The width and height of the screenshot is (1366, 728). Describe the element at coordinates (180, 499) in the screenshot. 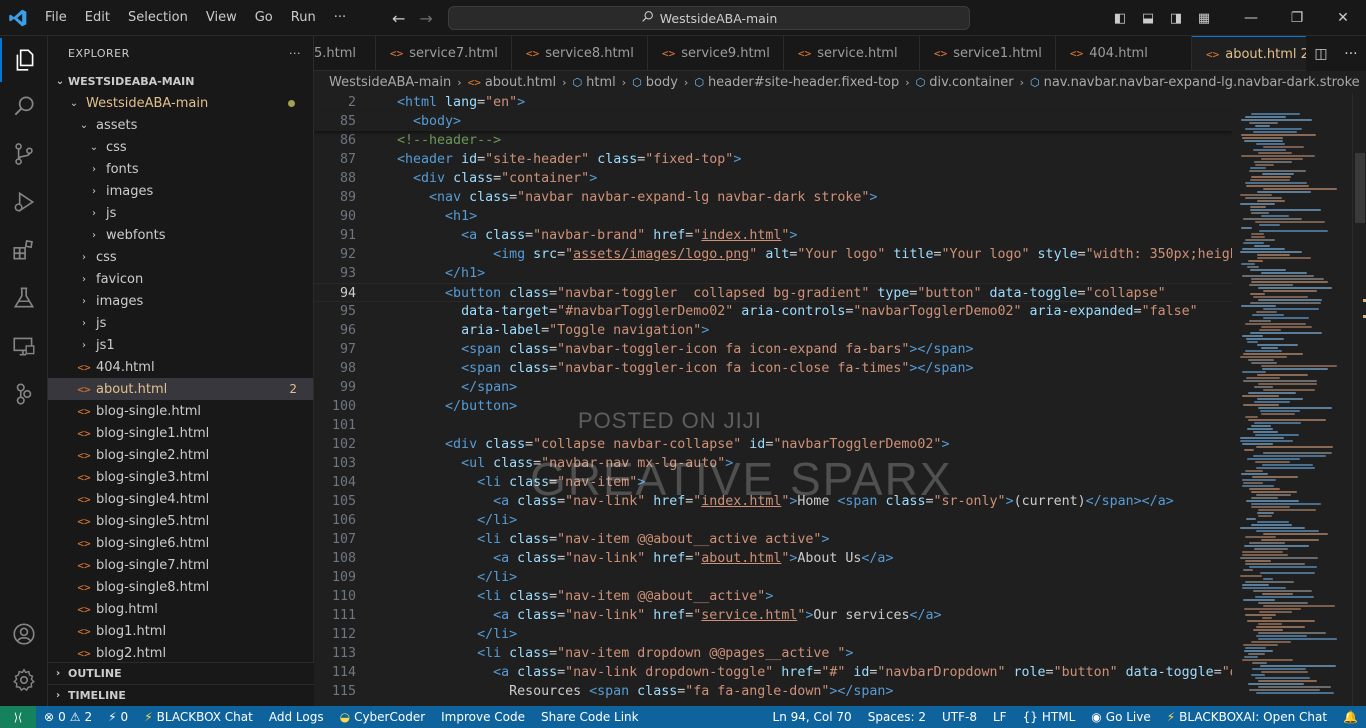

I see `file-item: <> blog-single4.html` at that location.